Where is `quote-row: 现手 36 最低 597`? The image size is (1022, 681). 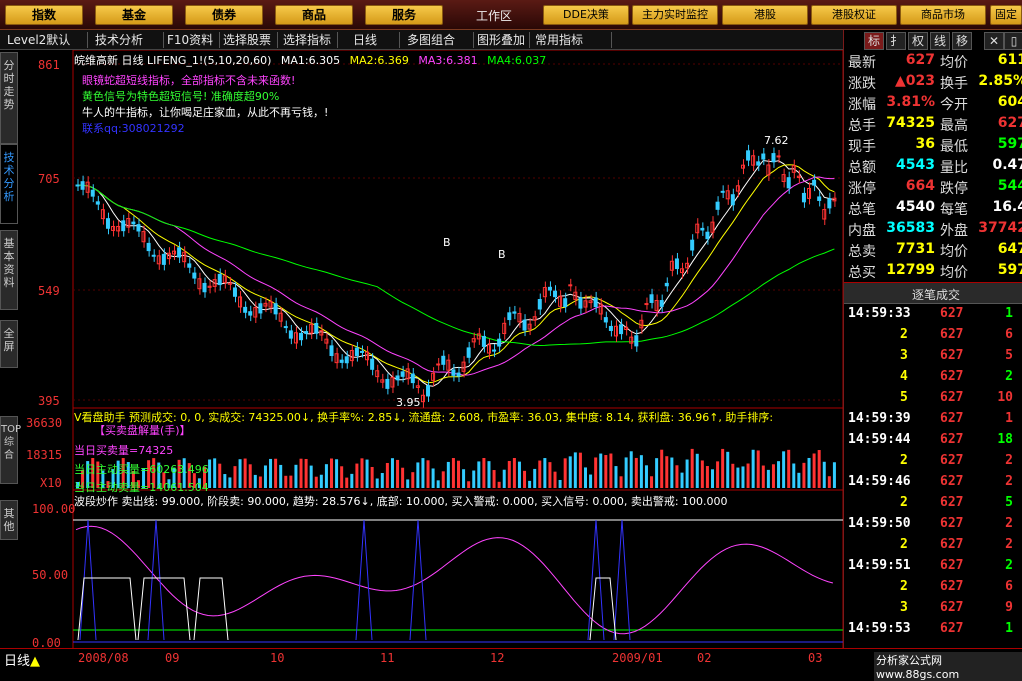 quote-row: 现手 36 最低 597 is located at coordinates (935, 146).